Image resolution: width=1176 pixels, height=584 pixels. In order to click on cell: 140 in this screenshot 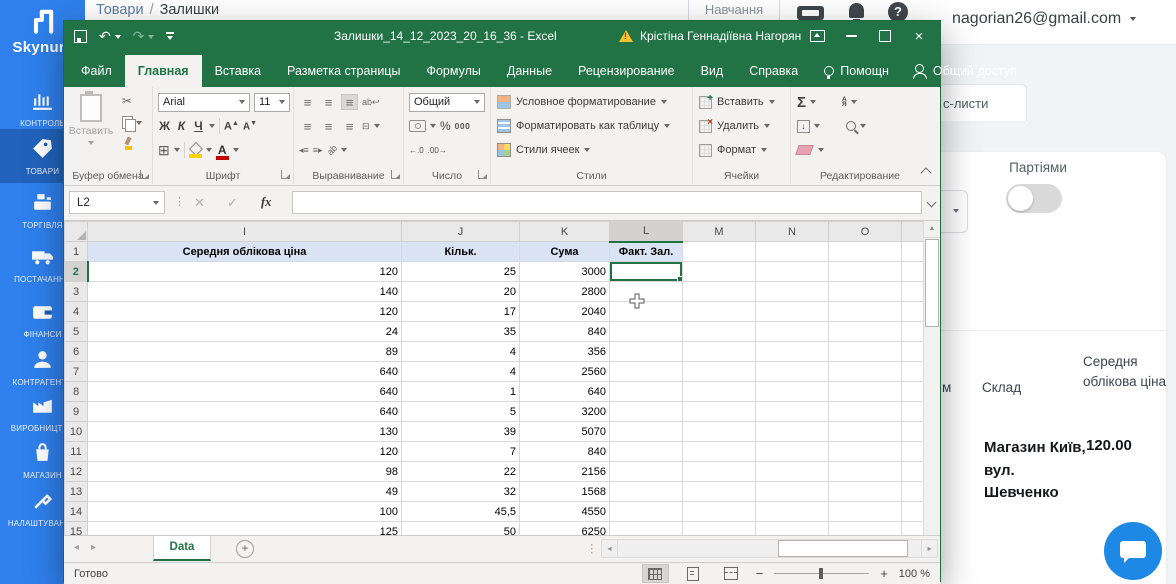, I will do `click(244, 291)`.